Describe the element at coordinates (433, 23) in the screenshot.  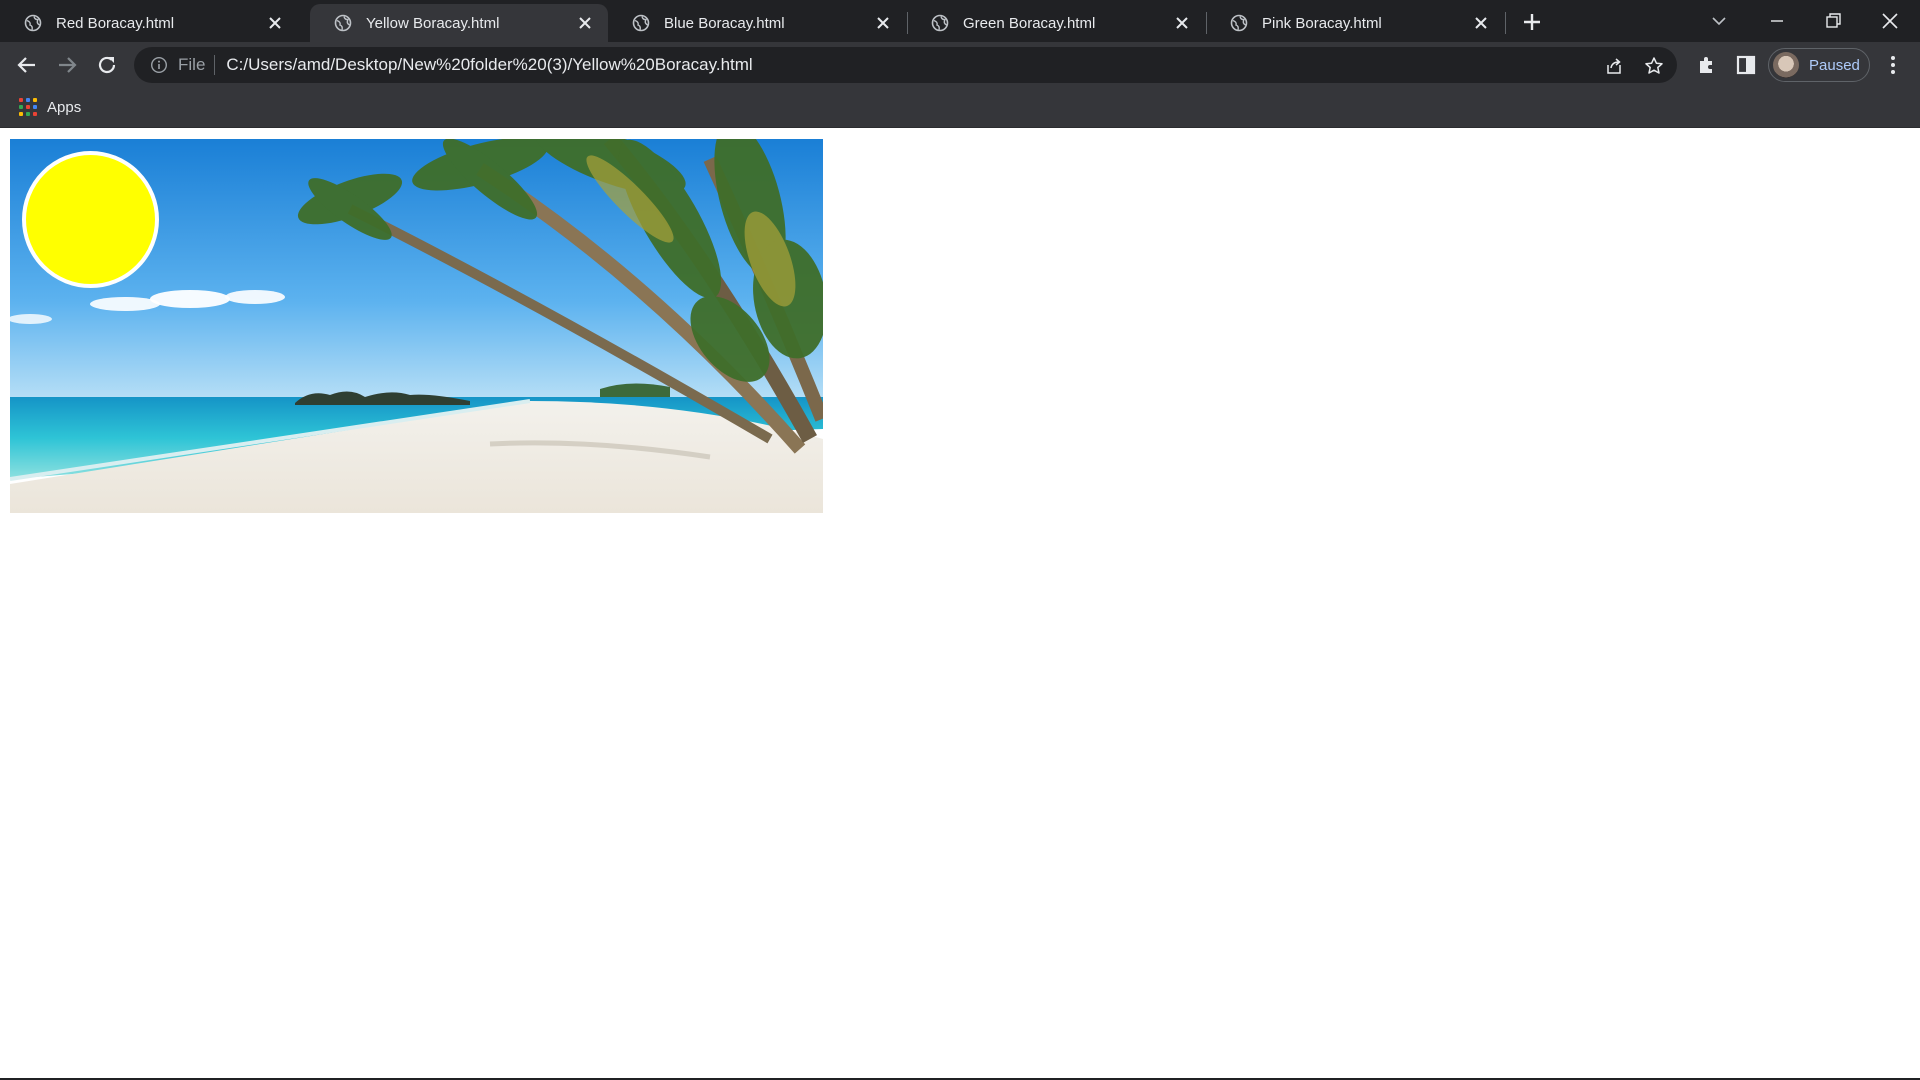
I see `tab-title: Yellow Boracay.html` at that location.